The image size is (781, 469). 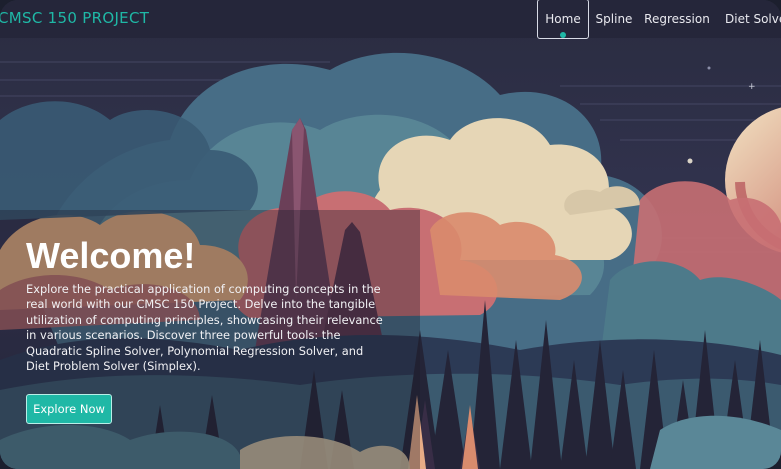 What do you see at coordinates (74, 18) in the screenshot?
I see `brand-logo-text: CMSC 150 PROJECT` at bounding box center [74, 18].